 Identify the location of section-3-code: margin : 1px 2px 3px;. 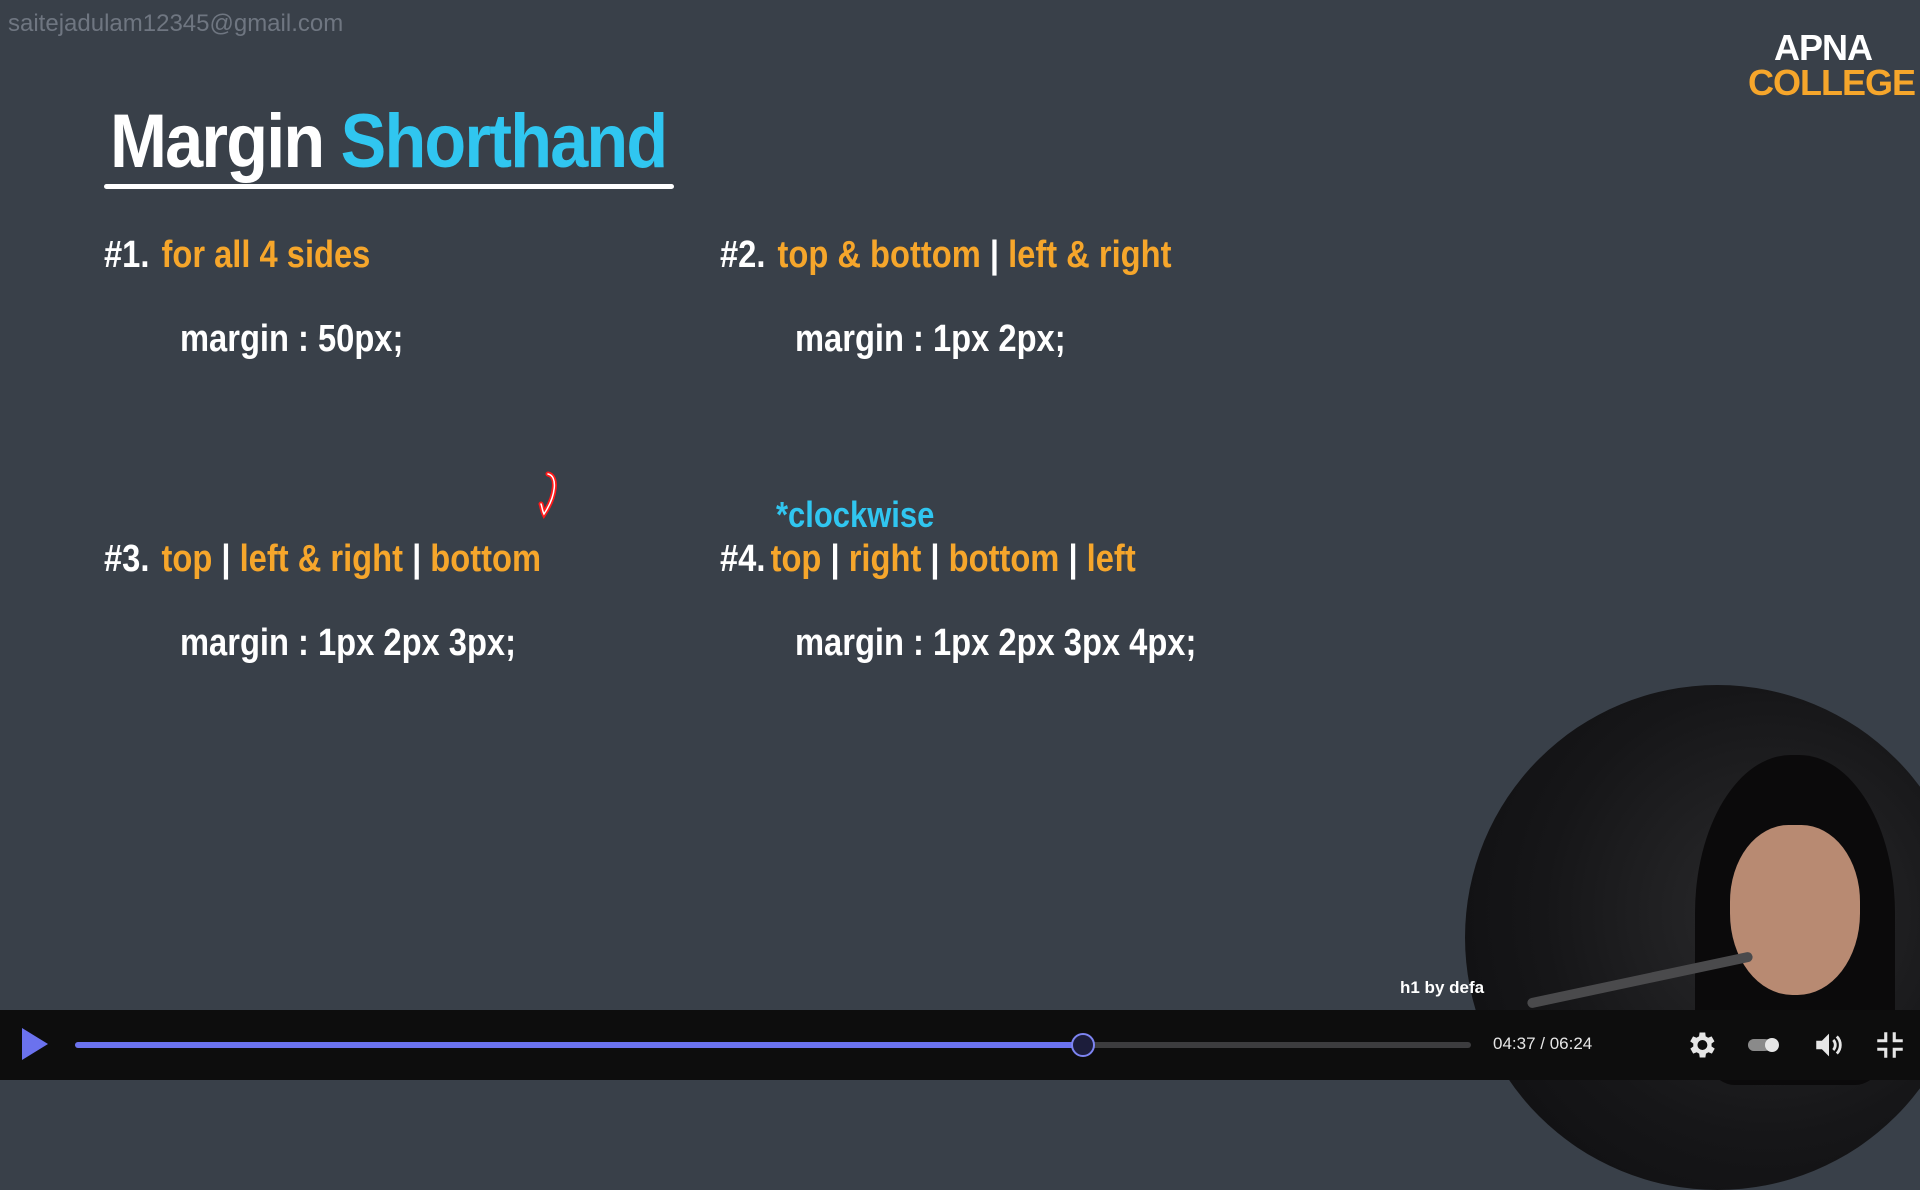
(348, 643).